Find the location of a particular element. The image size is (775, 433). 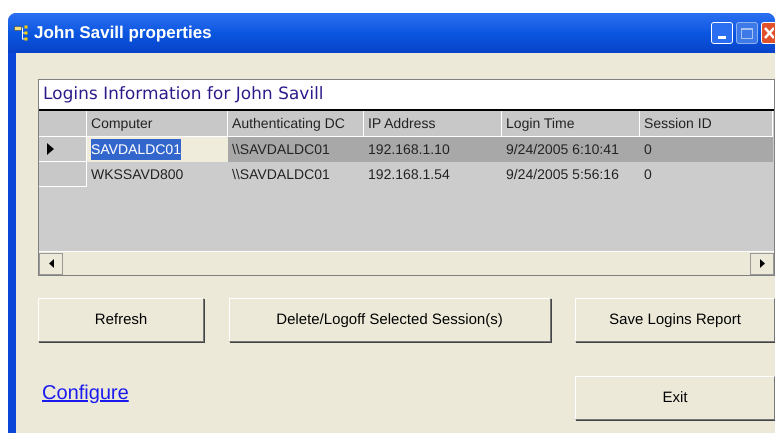

column-header: Login Time is located at coordinates (571, 124).